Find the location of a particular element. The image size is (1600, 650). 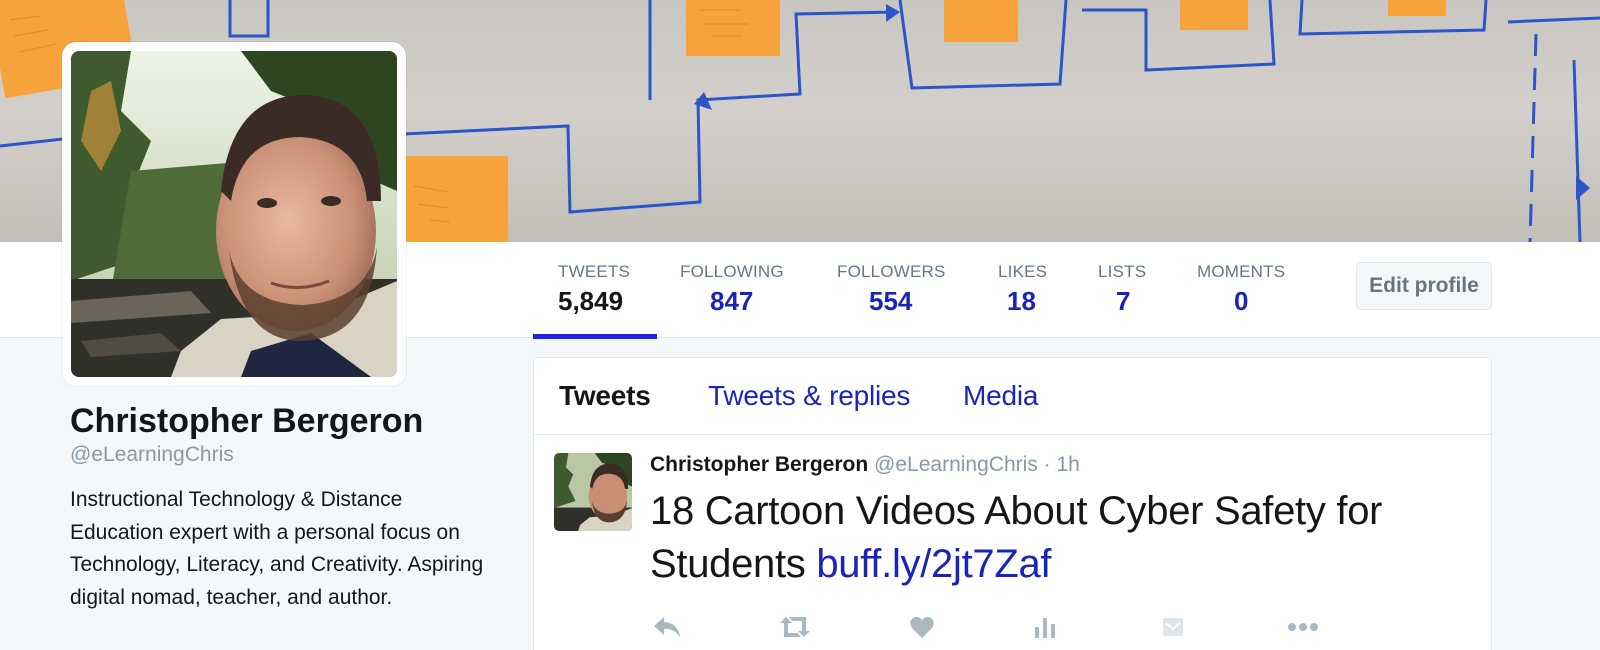

stat-tweets: TWEETS 5,849 is located at coordinates (594, 289).